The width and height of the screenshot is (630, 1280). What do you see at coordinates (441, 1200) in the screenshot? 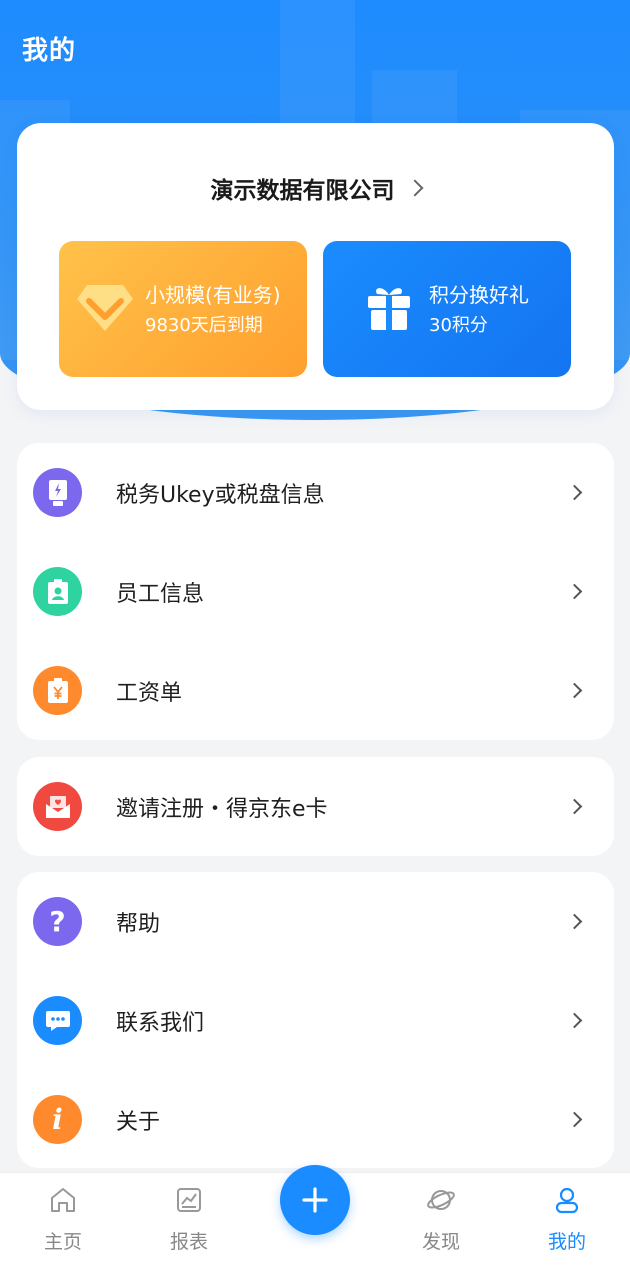
I see `planet-icon` at bounding box center [441, 1200].